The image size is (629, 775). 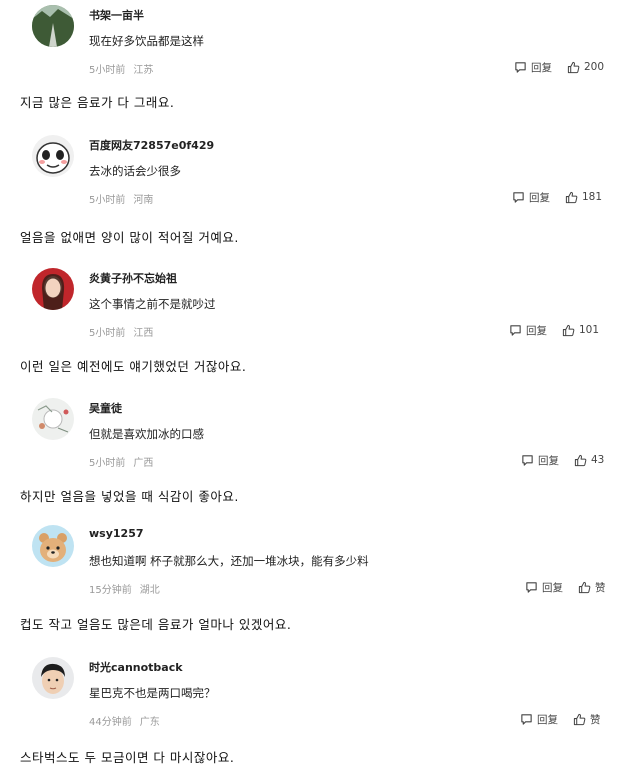 What do you see at coordinates (105, 408) in the screenshot?
I see `comment-username: 吴童徒` at bounding box center [105, 408].